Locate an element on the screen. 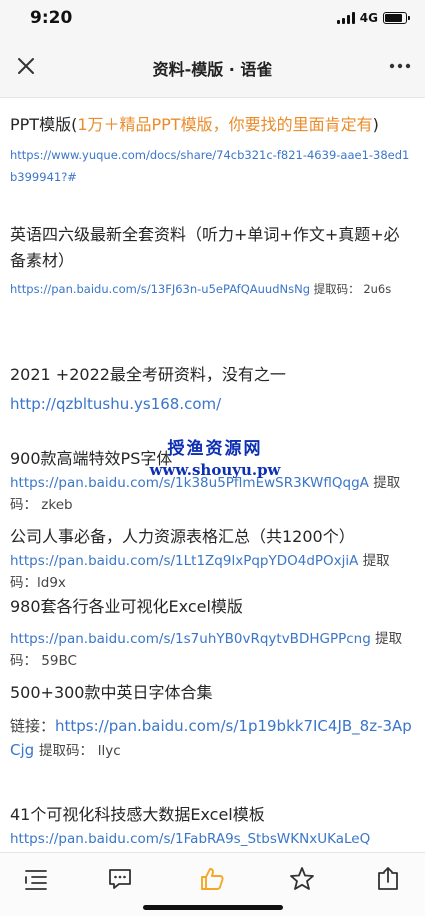 The image size is (425, 916). item-title: 980套各行各业可视化Excel模版 is located at coordinates (126, 606).